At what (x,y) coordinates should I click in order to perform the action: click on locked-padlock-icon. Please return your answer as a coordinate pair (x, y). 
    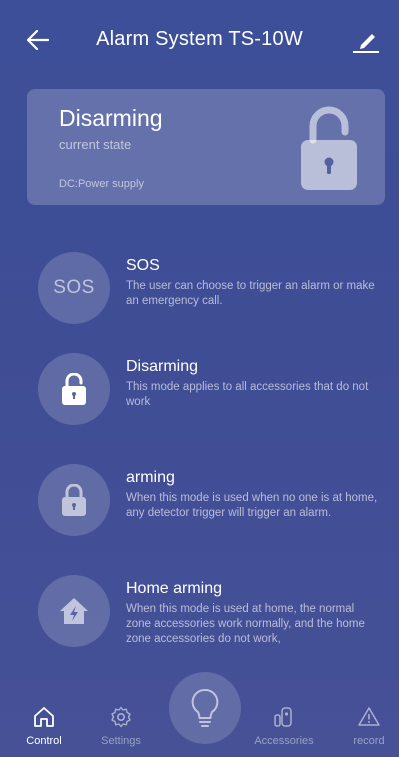
    Looking at the image, I should click on (74, 500).